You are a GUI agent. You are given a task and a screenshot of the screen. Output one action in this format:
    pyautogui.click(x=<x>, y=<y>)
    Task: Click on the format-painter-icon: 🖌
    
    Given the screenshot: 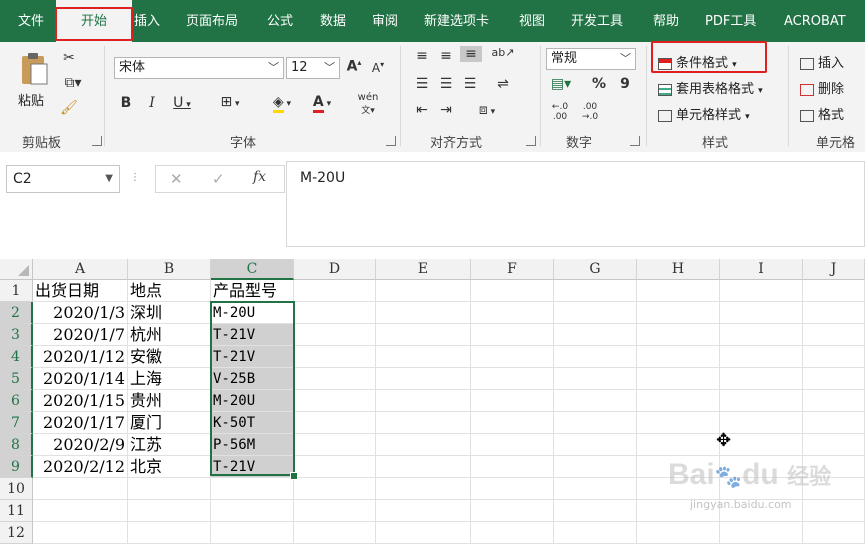 What is the action you would take?
    pyautogui.click(x=69, y=108)
    